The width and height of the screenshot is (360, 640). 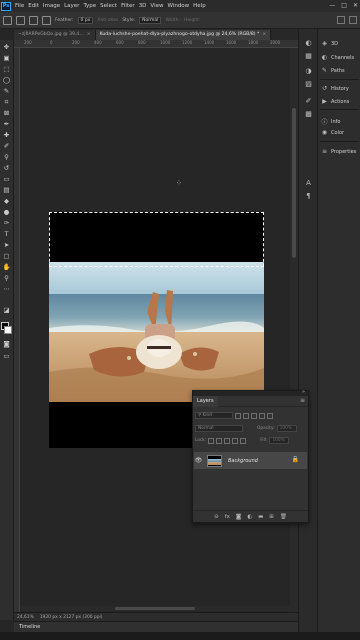 I want to click on close-icon: ✕, so click(x=355, y=5).